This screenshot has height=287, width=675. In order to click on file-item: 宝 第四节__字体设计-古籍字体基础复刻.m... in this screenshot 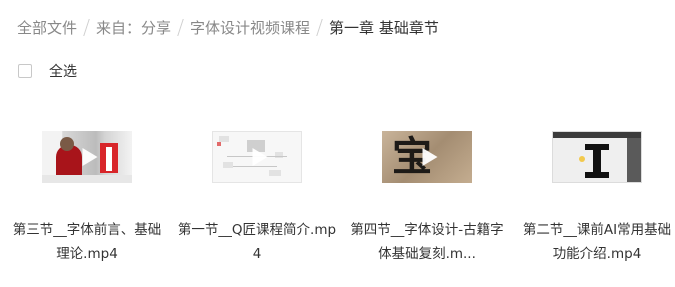, I will do `click(427, 196)`.